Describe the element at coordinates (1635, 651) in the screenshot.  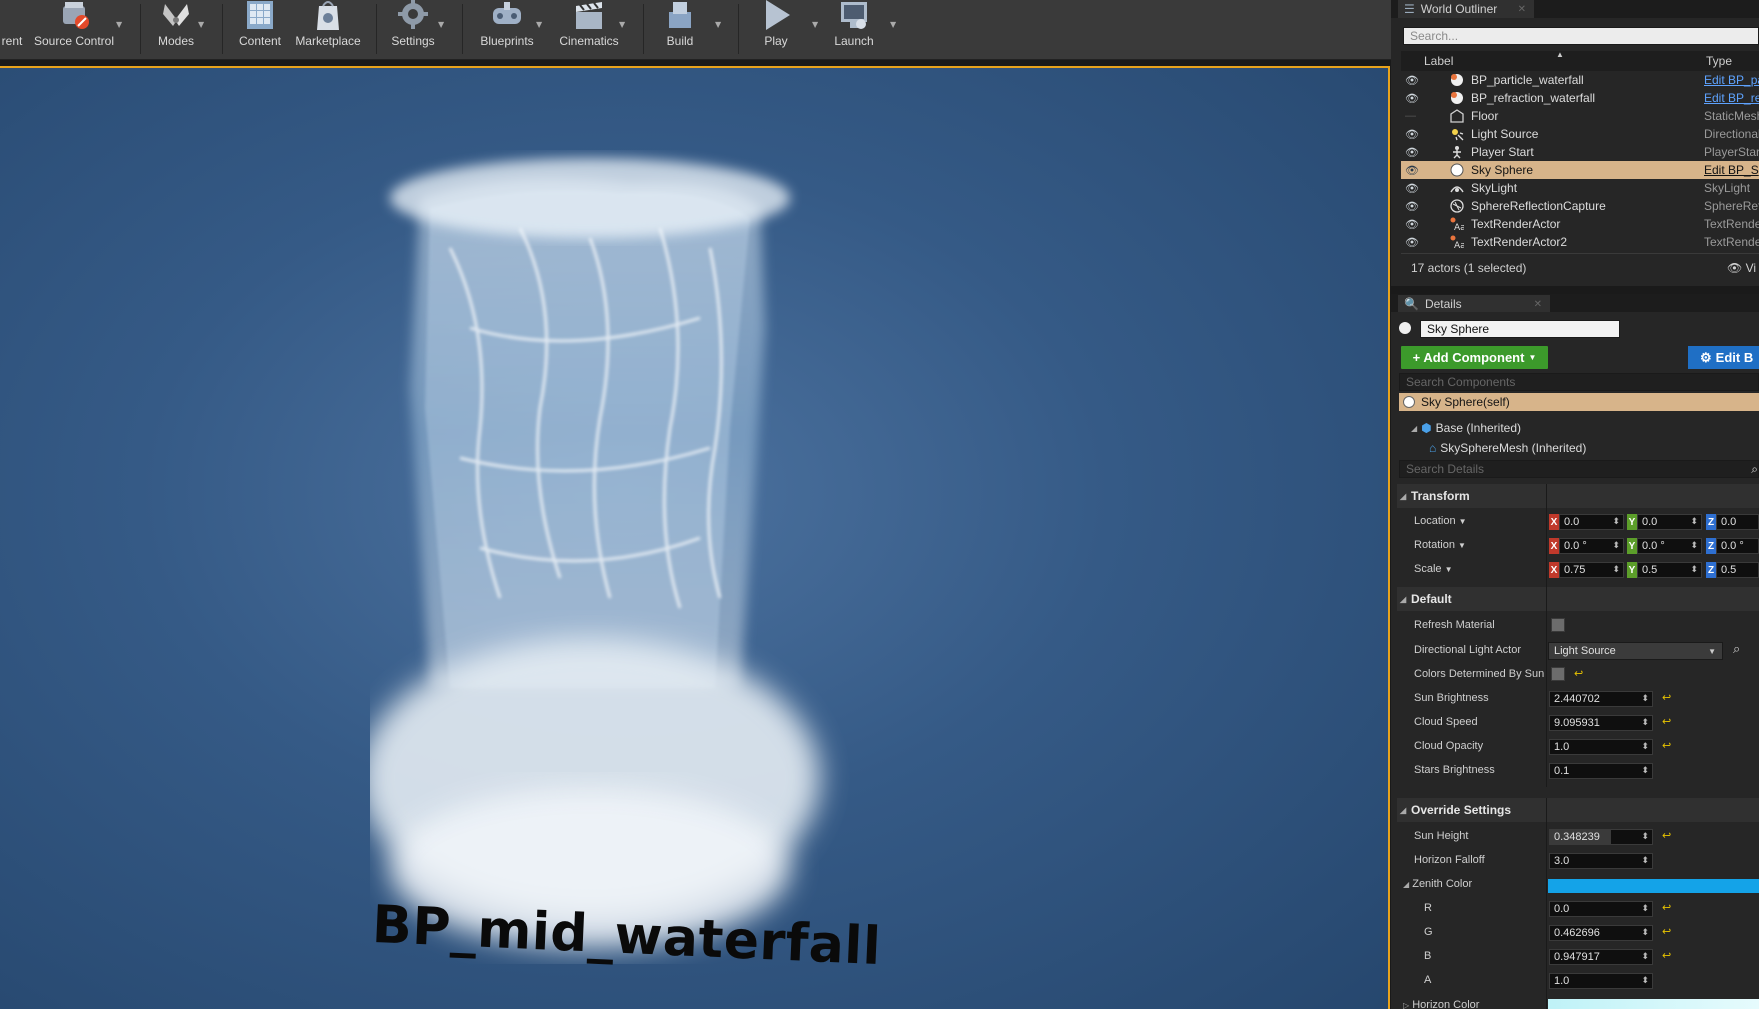
I see `directional-light-actor-combo: Light Source ▼` at that location.